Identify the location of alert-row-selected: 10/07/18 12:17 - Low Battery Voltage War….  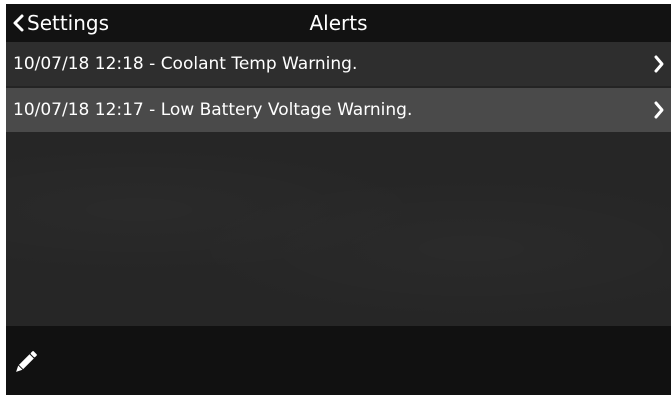
(338, 110).